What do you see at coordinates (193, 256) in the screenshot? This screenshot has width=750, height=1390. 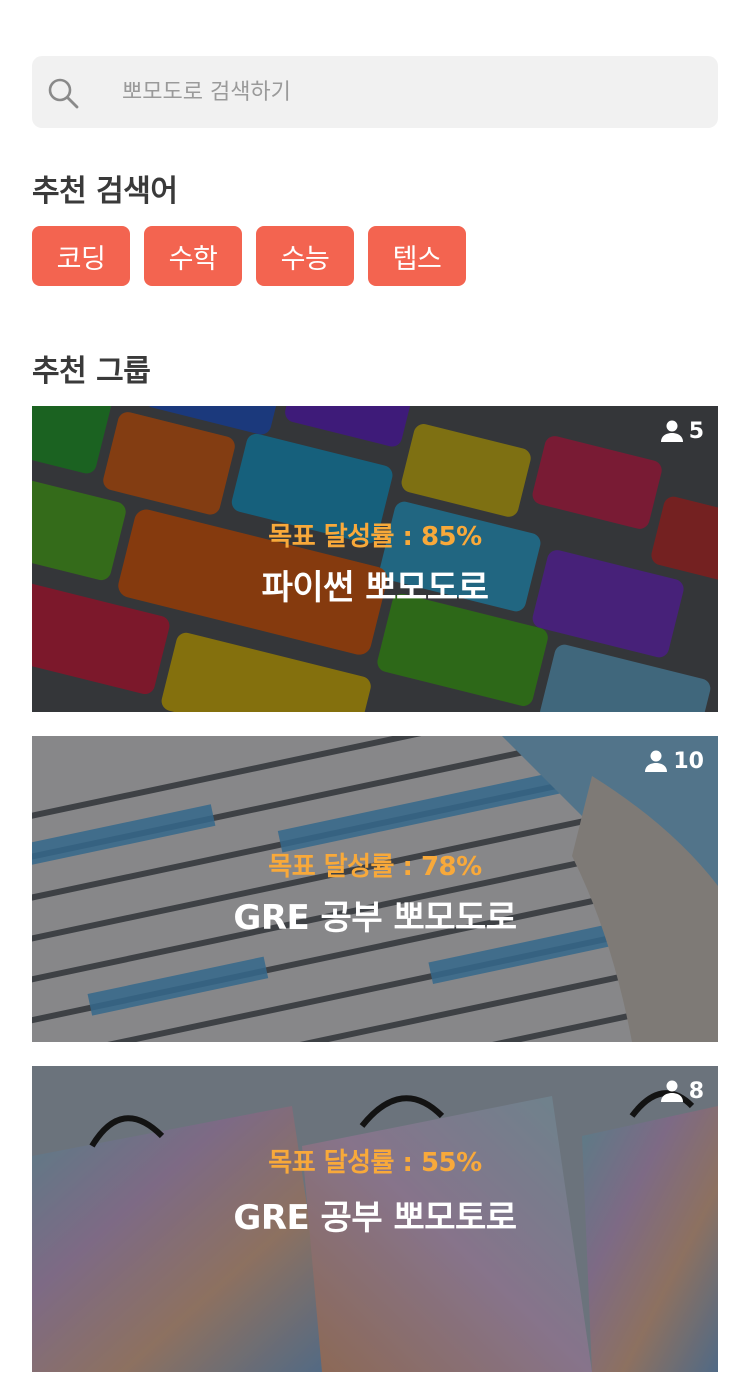 I see `keyword-chip: 수학` at bounding box center [193, 256].